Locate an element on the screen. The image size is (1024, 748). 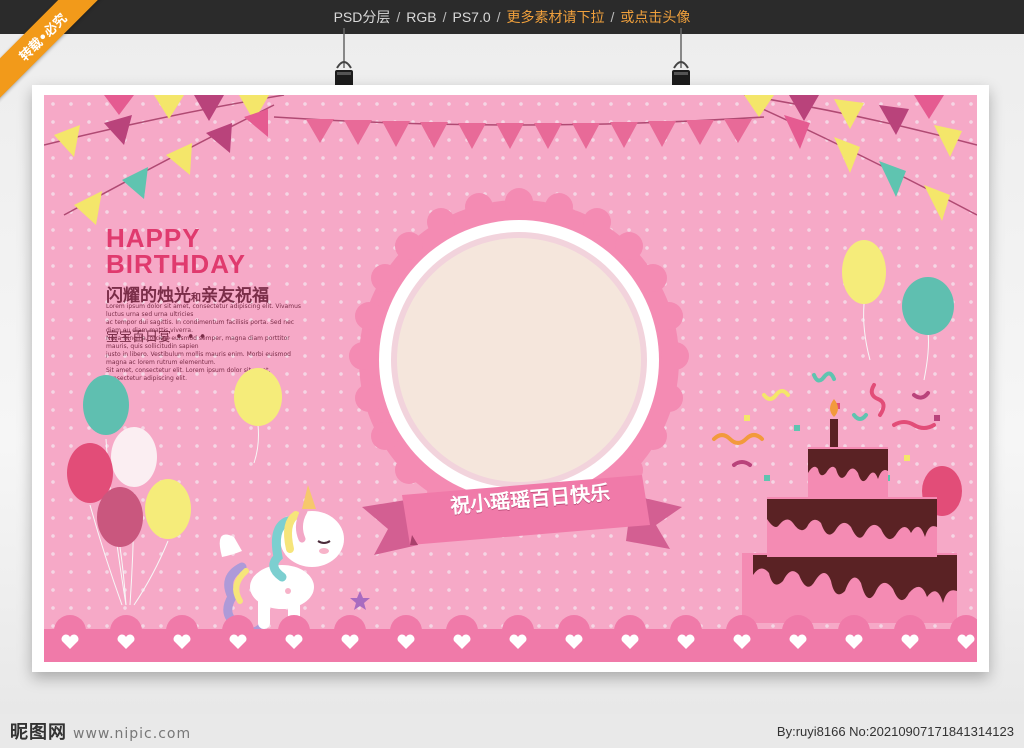
image-id: By:ruyi8166 No:20210907171841314123 is located at coordinates (895, 731).